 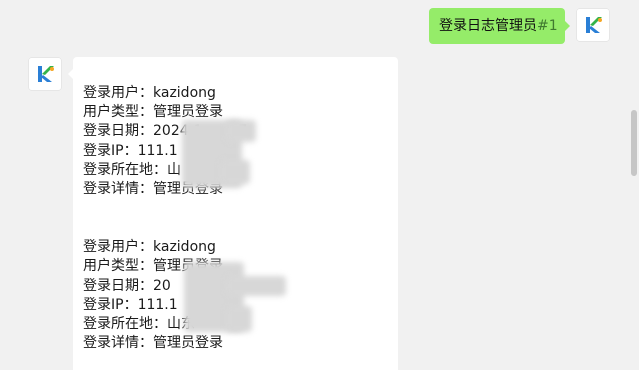 I want to click on bot-avatar, so click(x=45, y=74).